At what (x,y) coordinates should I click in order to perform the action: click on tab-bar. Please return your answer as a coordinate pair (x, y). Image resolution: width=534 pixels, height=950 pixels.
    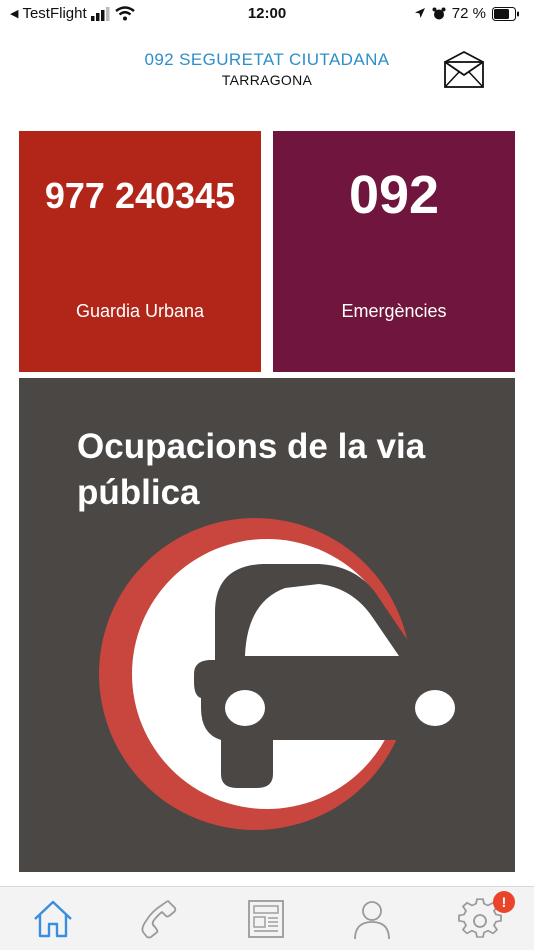
    Looking at the image, I should click on (267, 918).